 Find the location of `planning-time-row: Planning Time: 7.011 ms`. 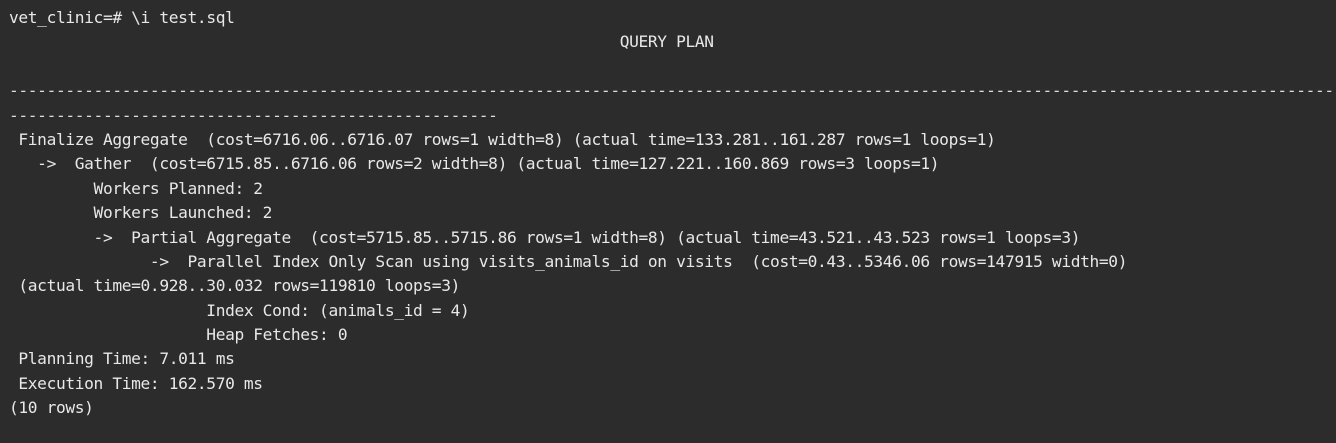

planning-time-row: Planning Time: 7.011 ms is located at coordinates (122, 359).